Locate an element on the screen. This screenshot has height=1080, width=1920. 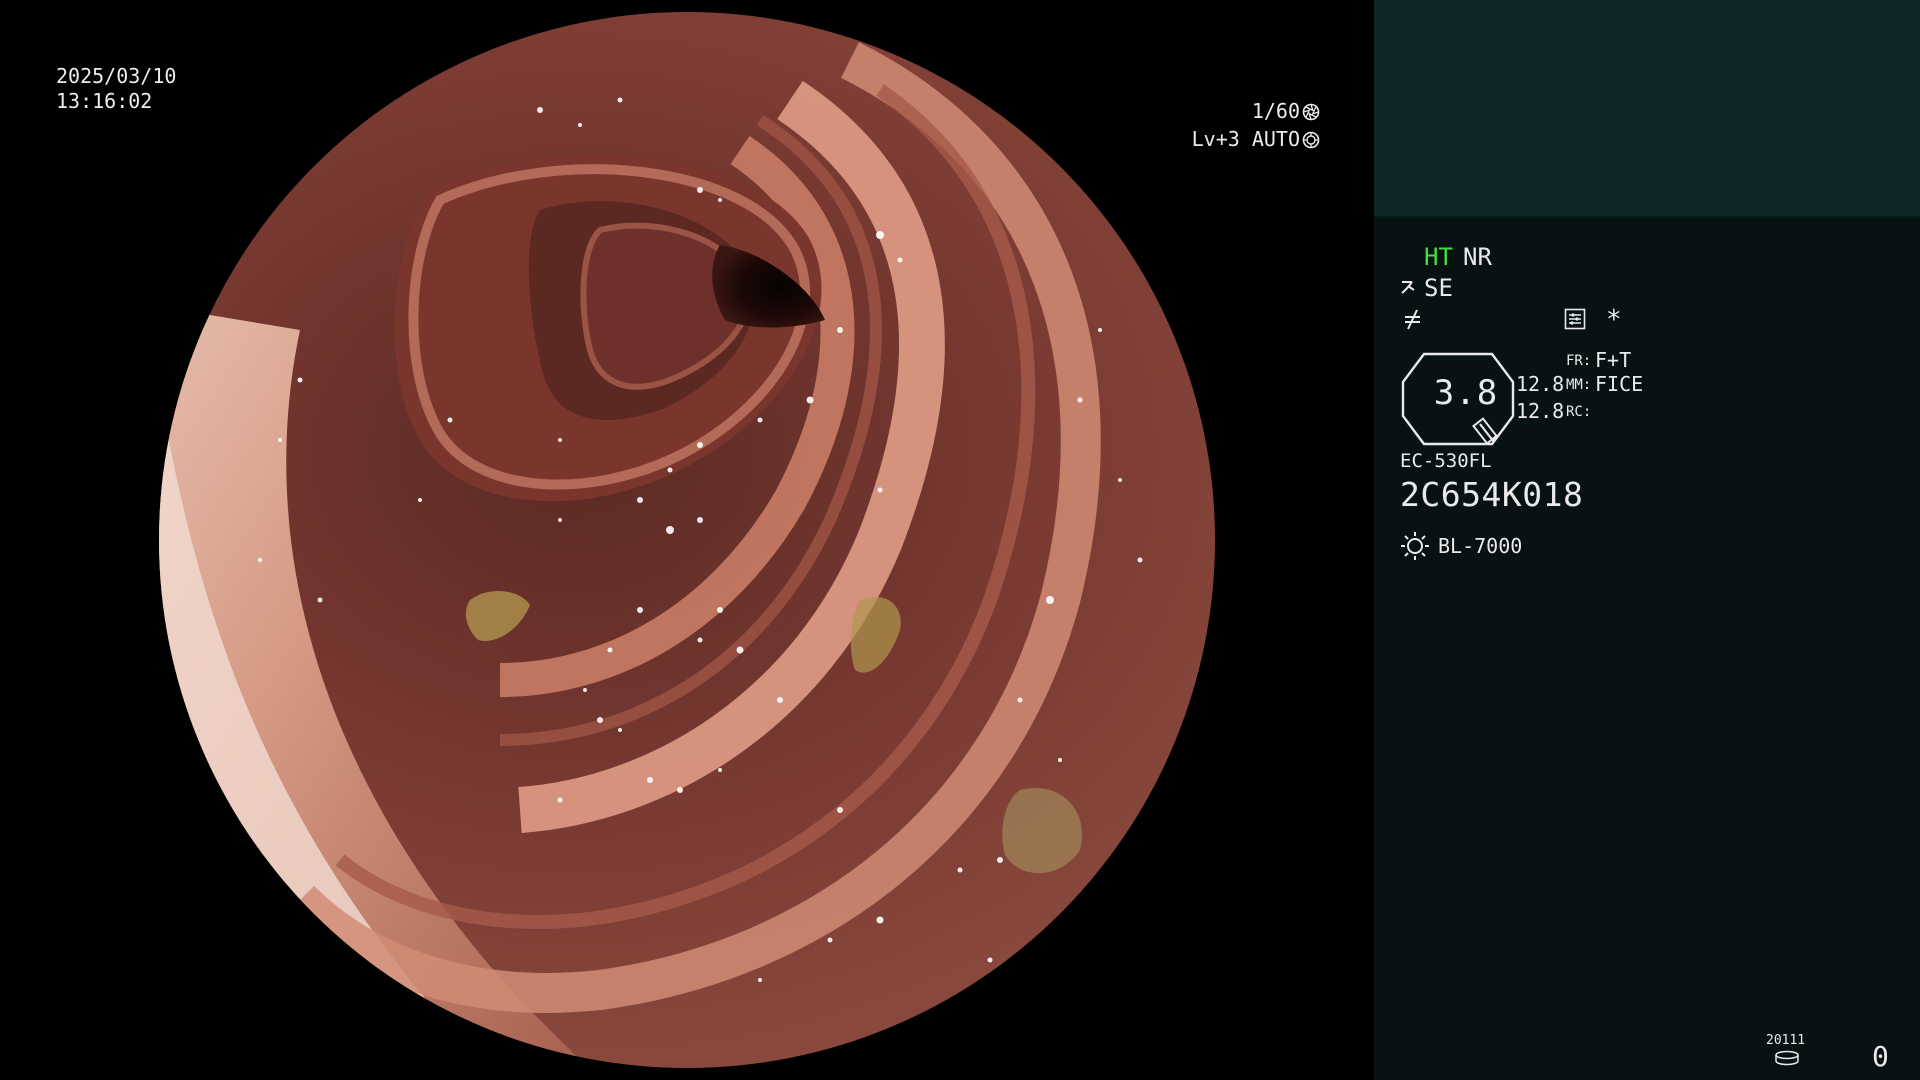
mm-value: FICE is located at coordinates (1619, 384).